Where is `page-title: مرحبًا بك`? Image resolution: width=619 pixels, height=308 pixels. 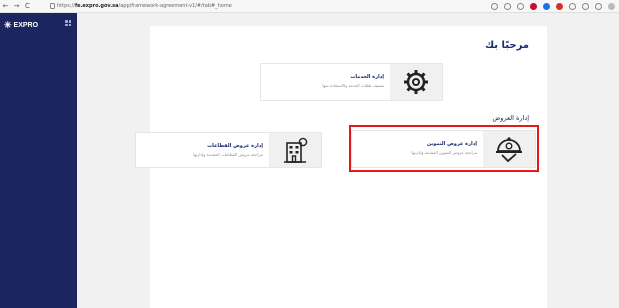
page-title: مرحبًا بك is located at coordinates (506, 45).